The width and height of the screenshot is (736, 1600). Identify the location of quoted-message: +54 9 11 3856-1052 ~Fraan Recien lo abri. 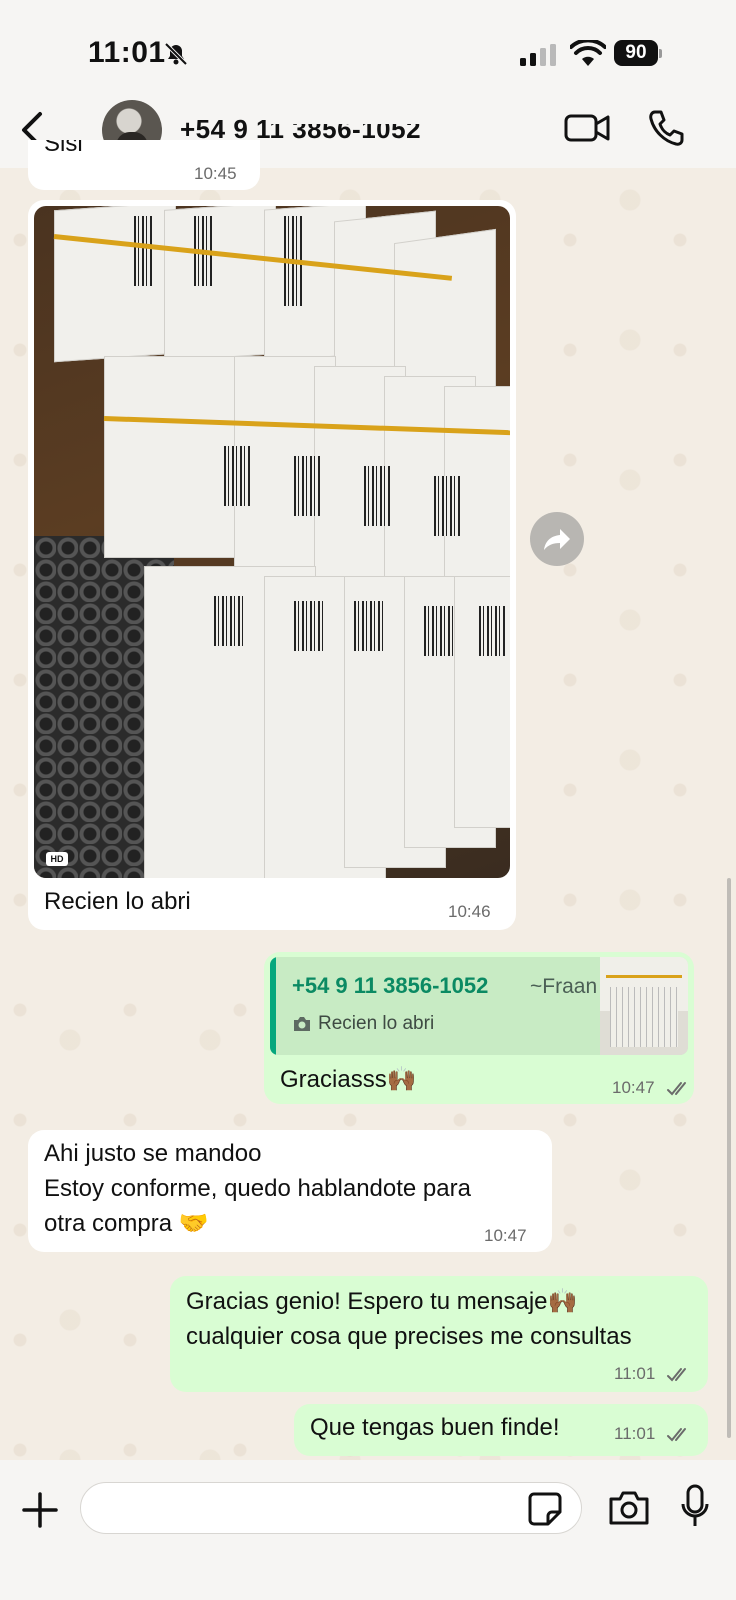
(479, 1006).